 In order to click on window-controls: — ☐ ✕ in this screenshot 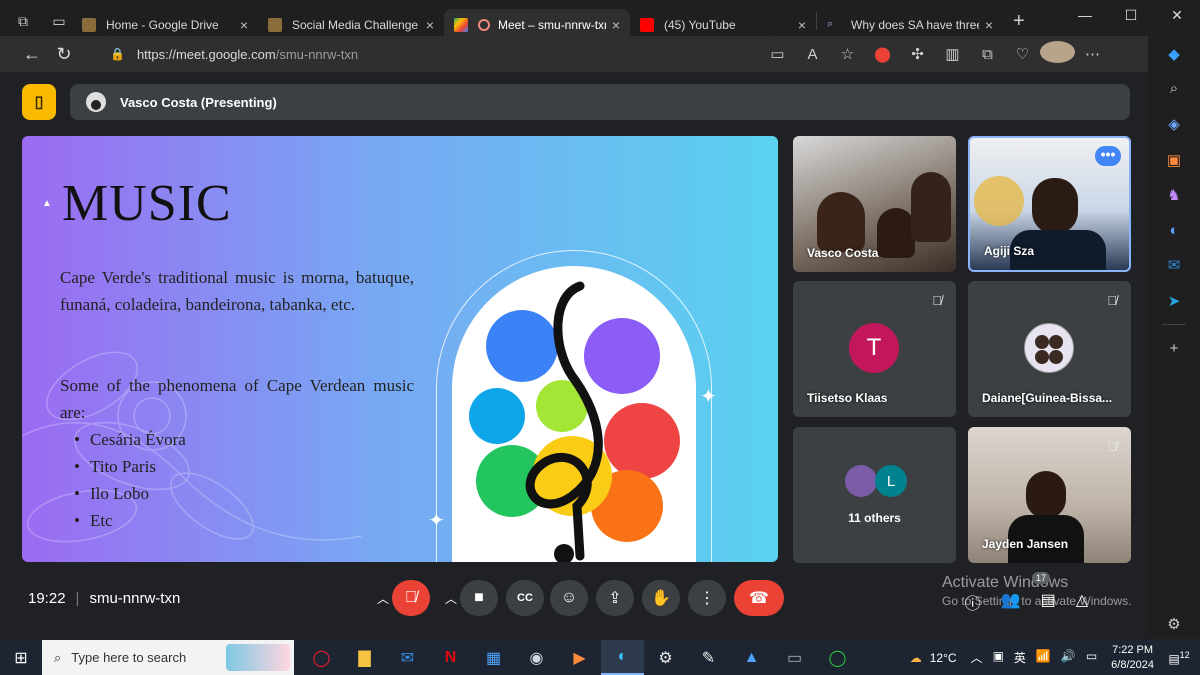, I will do `click(1131, 15)`.